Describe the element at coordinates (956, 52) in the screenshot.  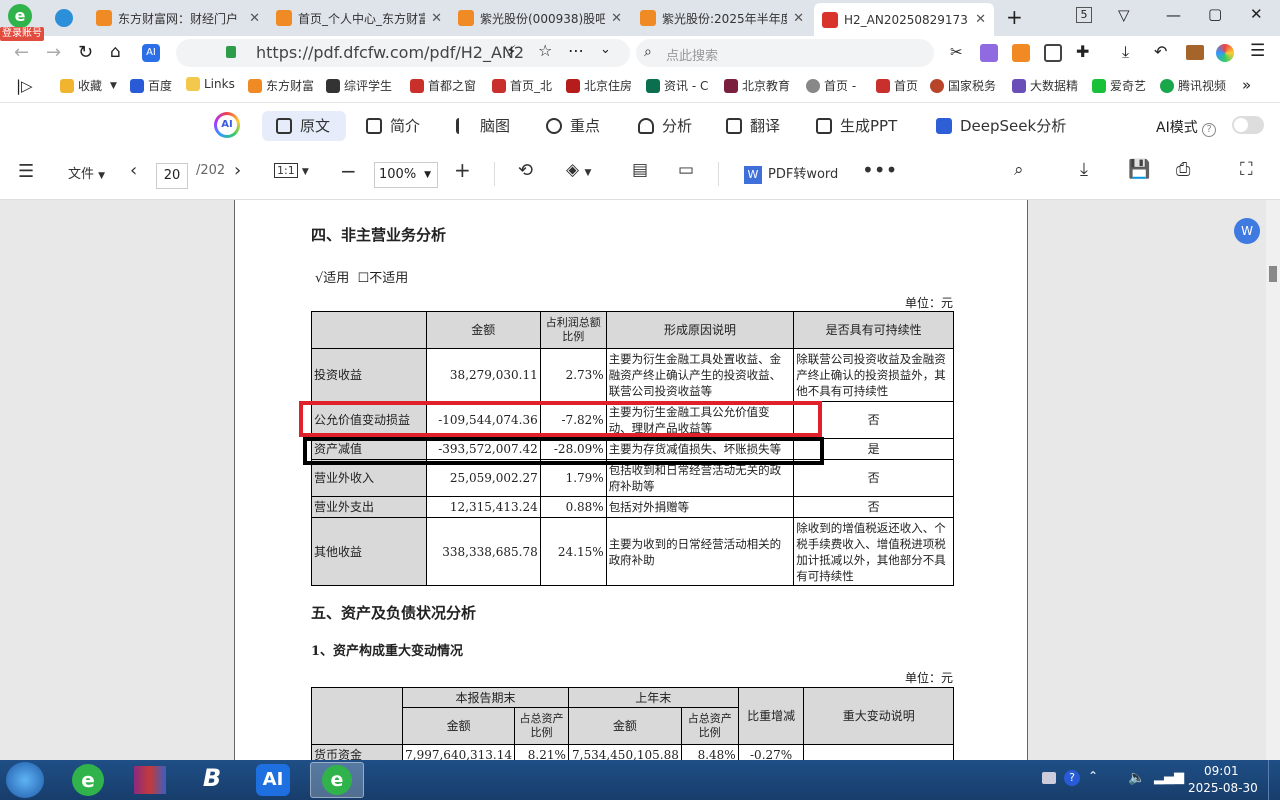
I see `scissors-icon: ✂` at that location.